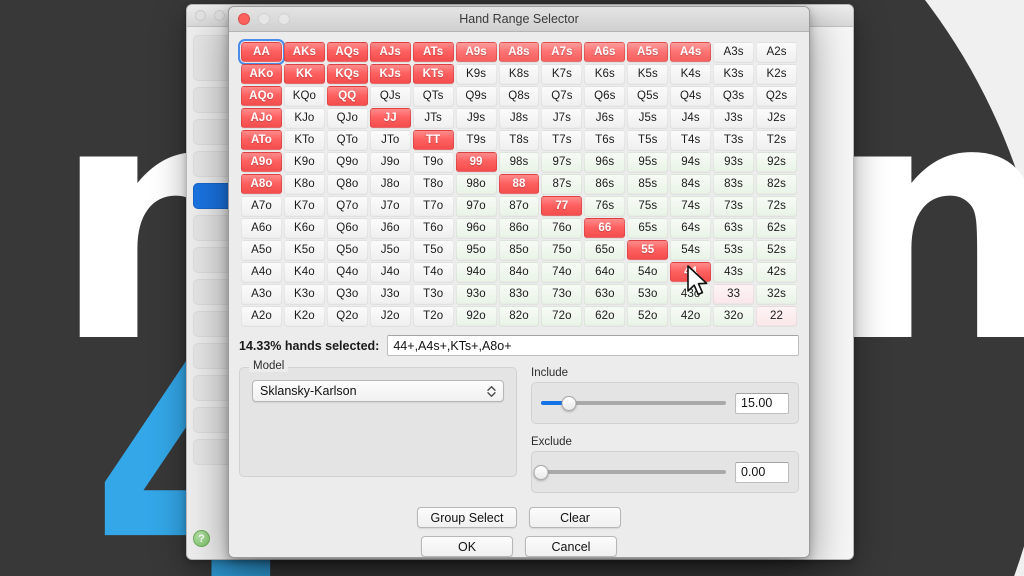  What do you see at coordinates (476, 316) in the screenshot?
I see `hand-cell-92o: 92o` at bounding box center [476, 316].